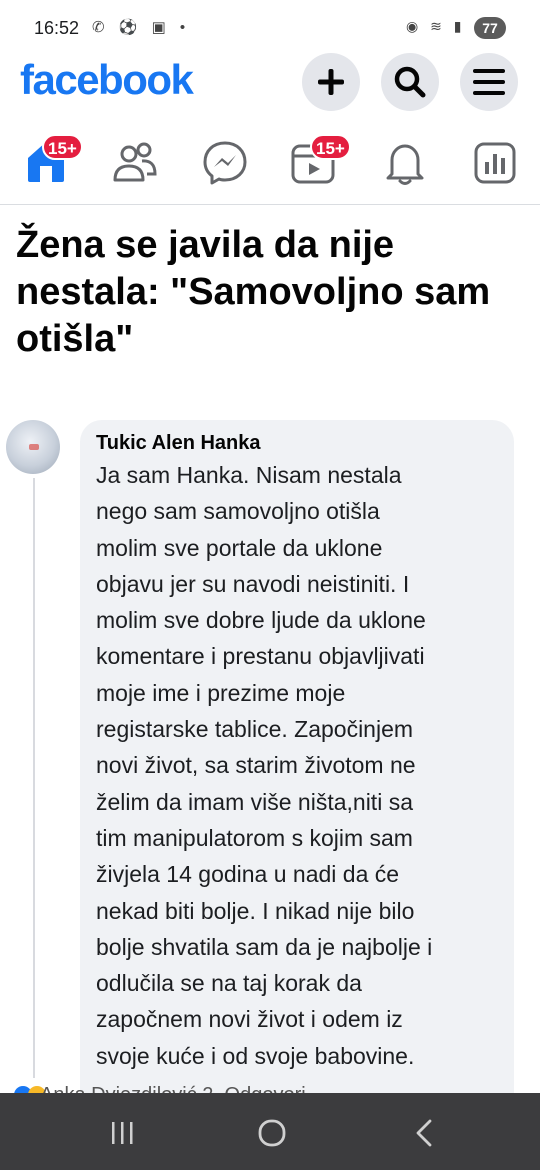 The image size is (540, 1170). Describe the element at coordinates (270, 29) in the screenshot. I see `status-bar: 16:52 ✆ ⚽ ▣ • ◉ ≋ ▮ 77` at that location.